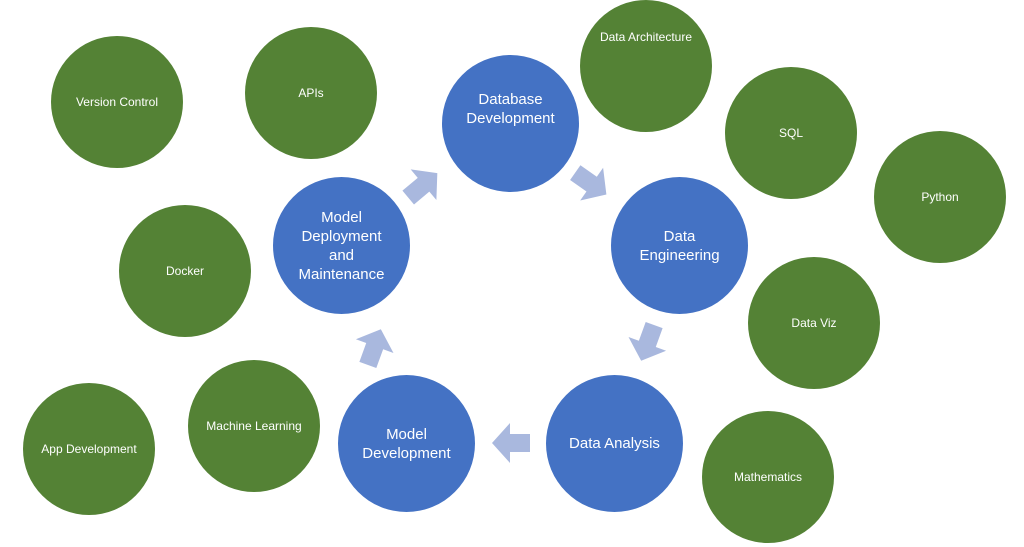  Describe the element at coordinates (590, 183) in the screenshot. I see `arrow-db-to-de` at that location.